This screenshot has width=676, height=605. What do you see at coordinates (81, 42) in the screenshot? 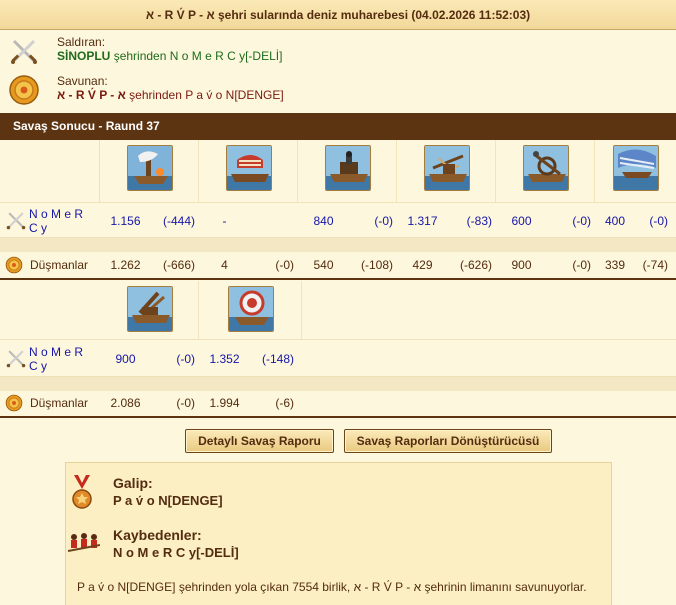
I see `attacker-label: Saldıran:` at bounding box center [81, 42].